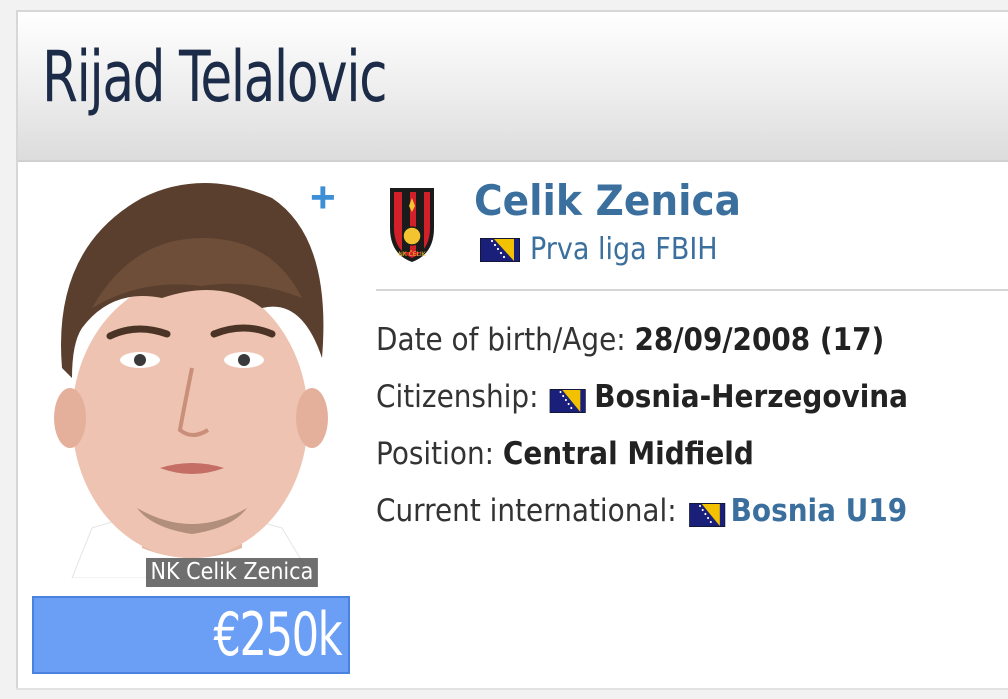  What do you see at coordinates (751, 397) in the screenshot?
I see `citizenship-value: Bosnia-Herzegovina` at bounding box center [751, 397].